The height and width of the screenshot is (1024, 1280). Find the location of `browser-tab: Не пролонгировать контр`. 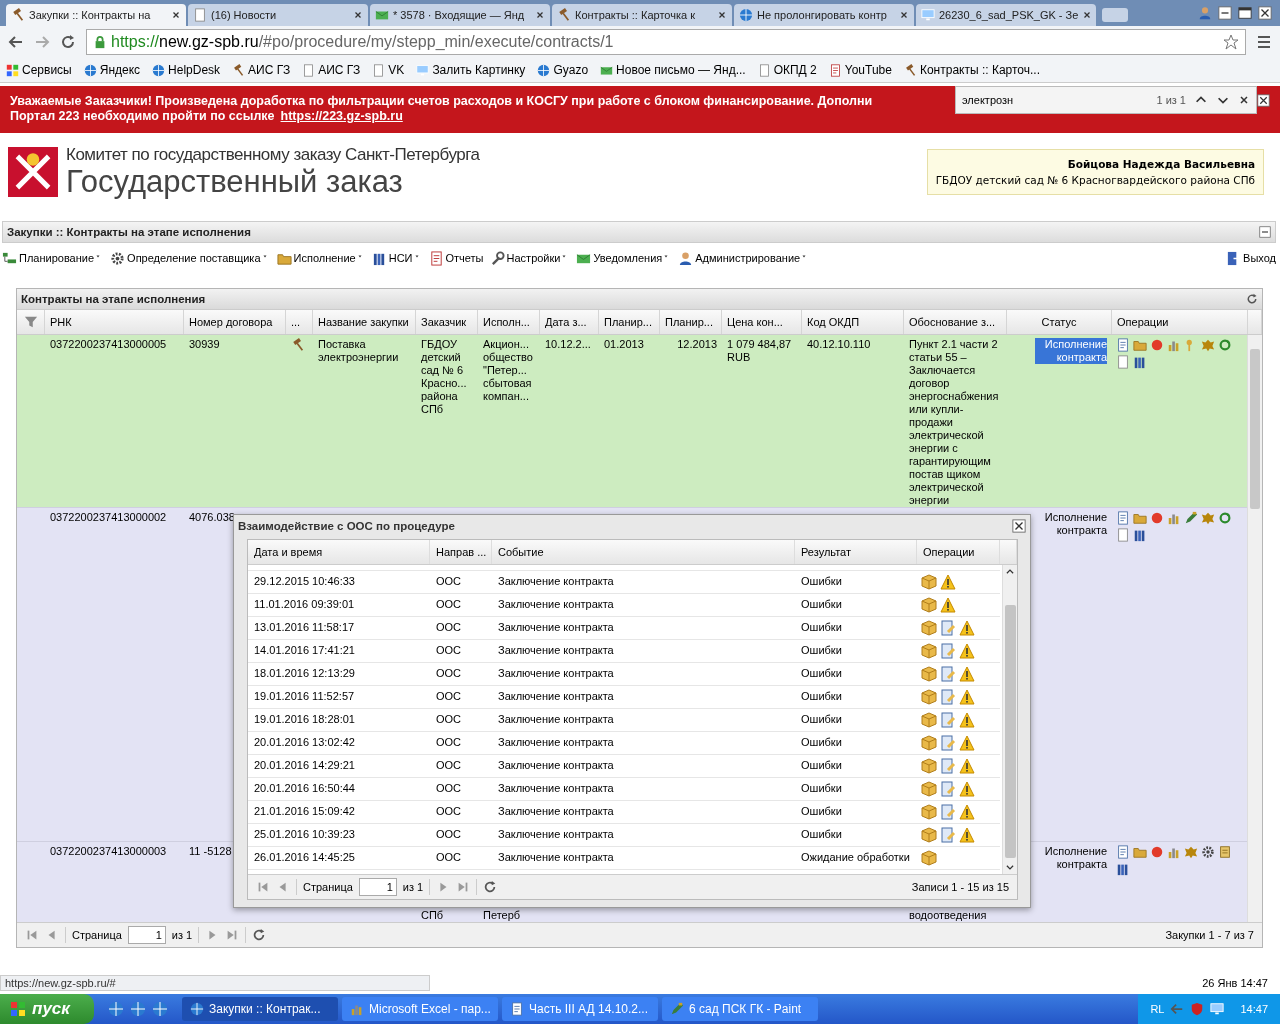

browser-tab: Не пролонгировать контр is located at coordinates (824, 15).